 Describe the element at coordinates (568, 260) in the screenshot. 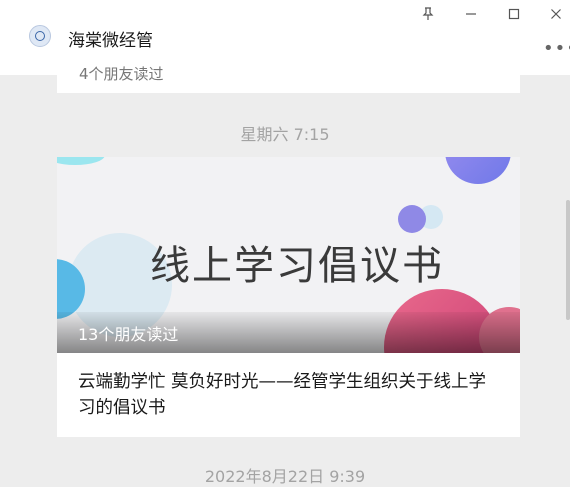

I see `scrollbar` at that location.